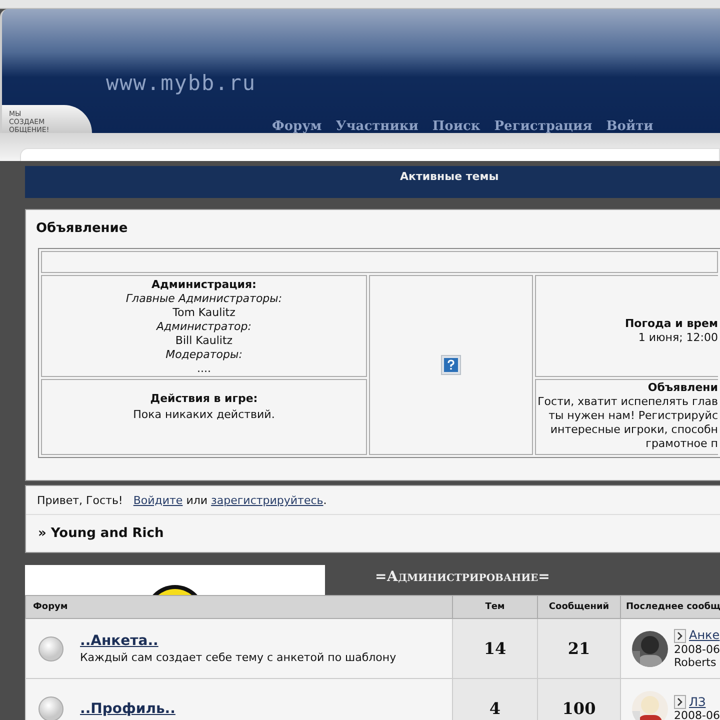  What do you see at coordinates (683, 388) in the screenshot?
I see `section-title: Объявлени` at bounding box center [683, 388].